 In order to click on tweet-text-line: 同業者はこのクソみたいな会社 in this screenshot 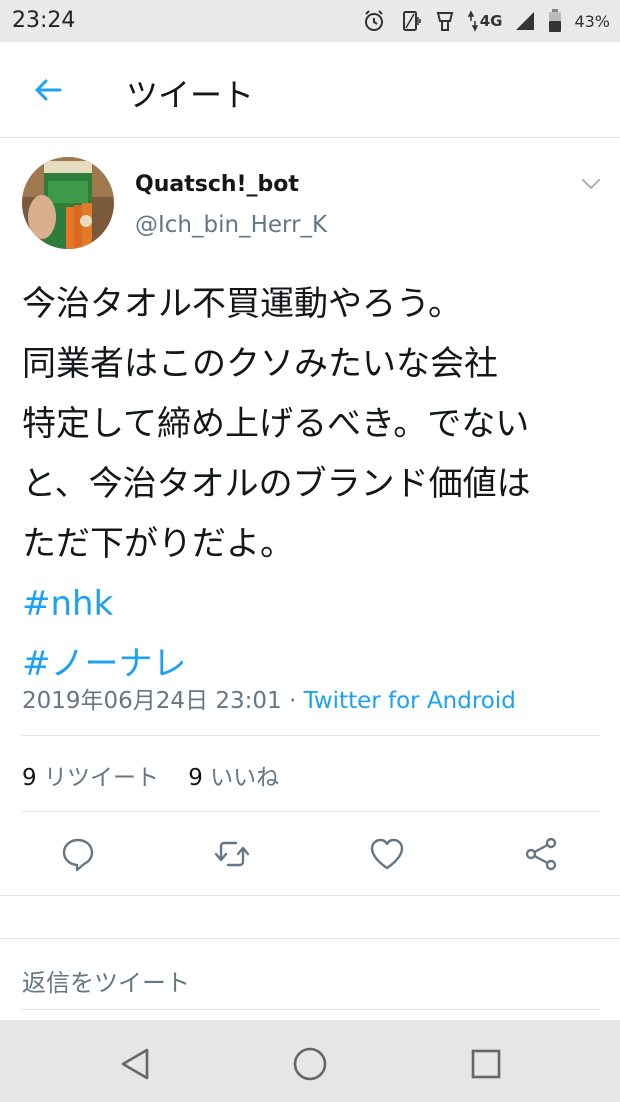, I will do `click(260, 364)`.